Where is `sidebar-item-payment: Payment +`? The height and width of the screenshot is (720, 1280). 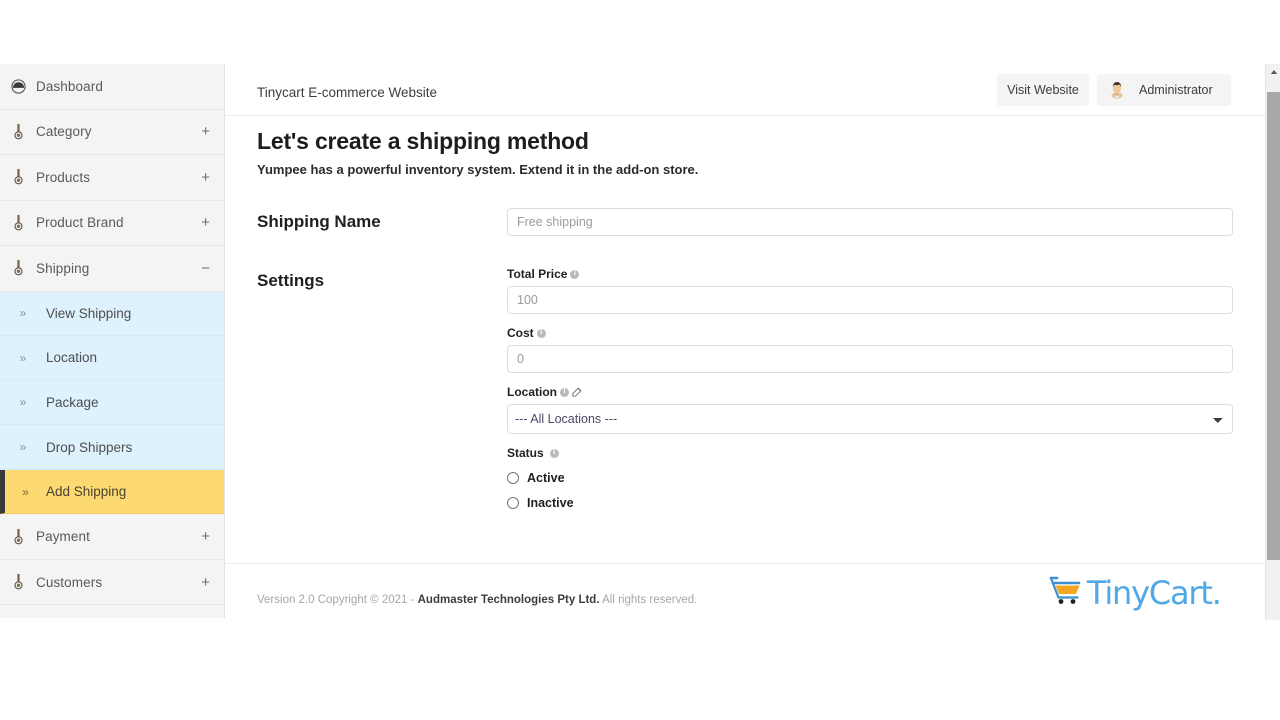 sidebar-item-payment: Payment + is located at coordinates (112, 537).